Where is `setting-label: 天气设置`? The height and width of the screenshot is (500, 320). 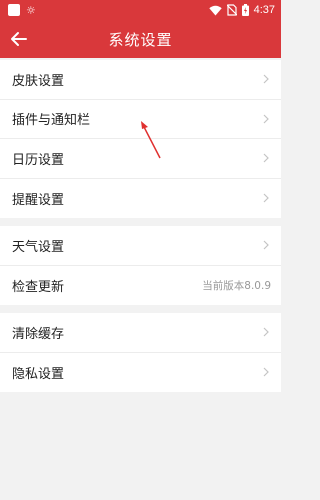 setting-label: 天气设置 is located at coordinates (38, 247).